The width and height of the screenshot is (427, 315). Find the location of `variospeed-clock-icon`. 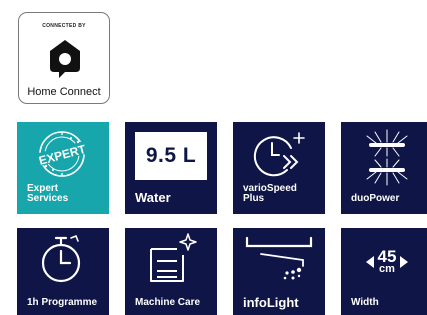

variospeed-clock-icon is located at coordinates (279, 154).